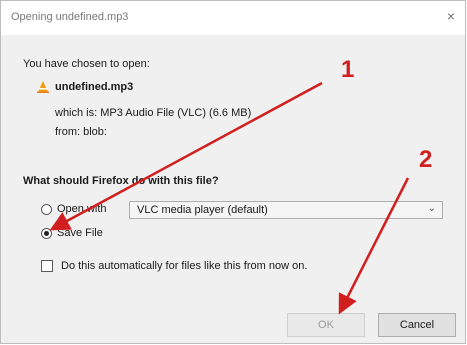  What do you see at coordinates (348, 69) in the screenshot?
I see `annotation-marker-1: 1` at bounding box center [348, 69].